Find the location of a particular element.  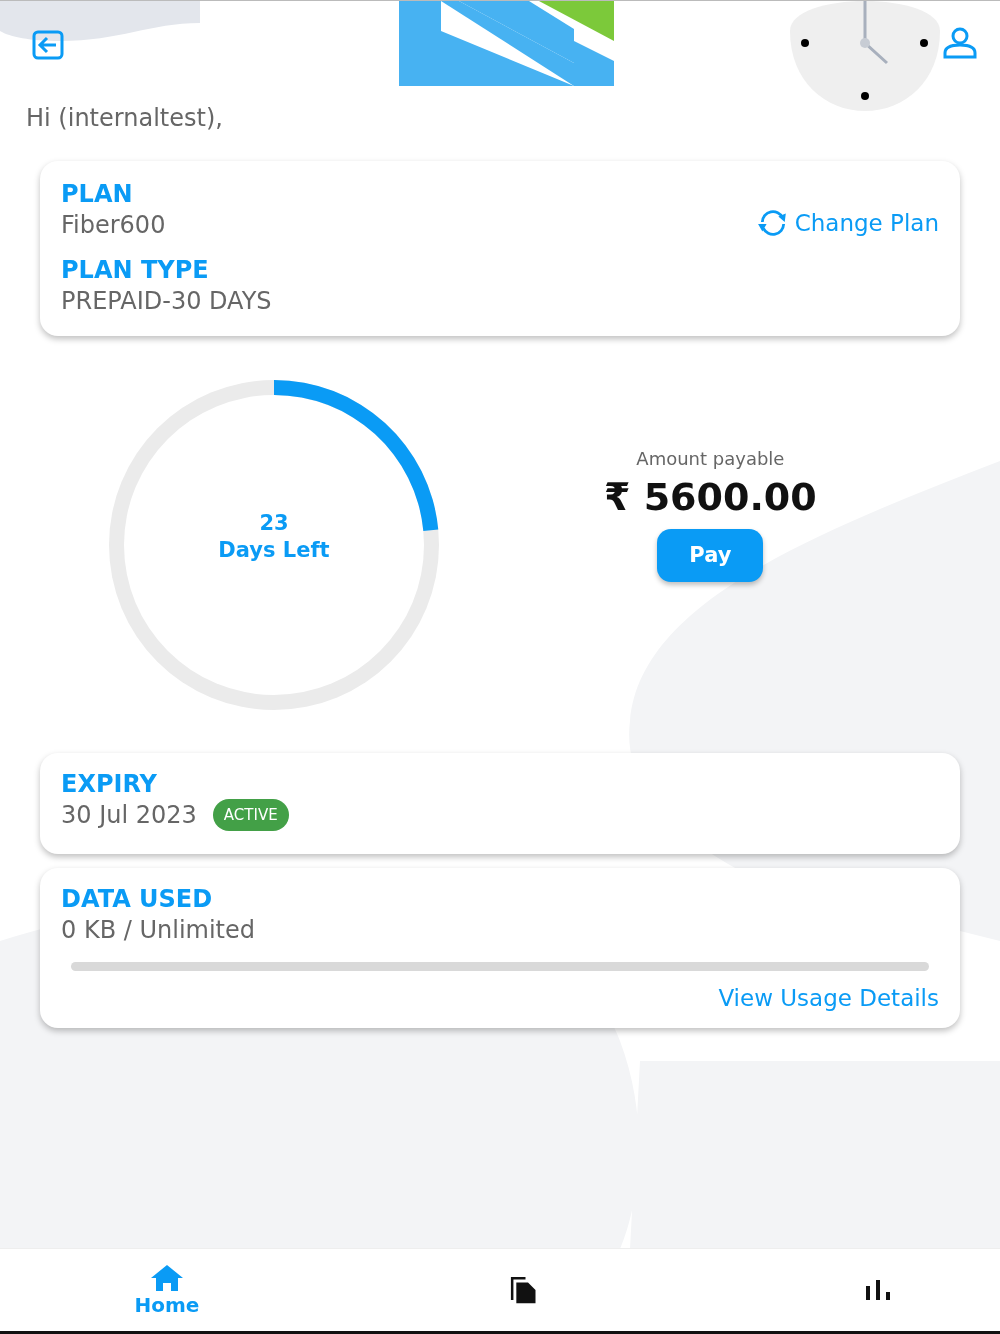

bar-chart-icon is located at coordinates (878, 1290).